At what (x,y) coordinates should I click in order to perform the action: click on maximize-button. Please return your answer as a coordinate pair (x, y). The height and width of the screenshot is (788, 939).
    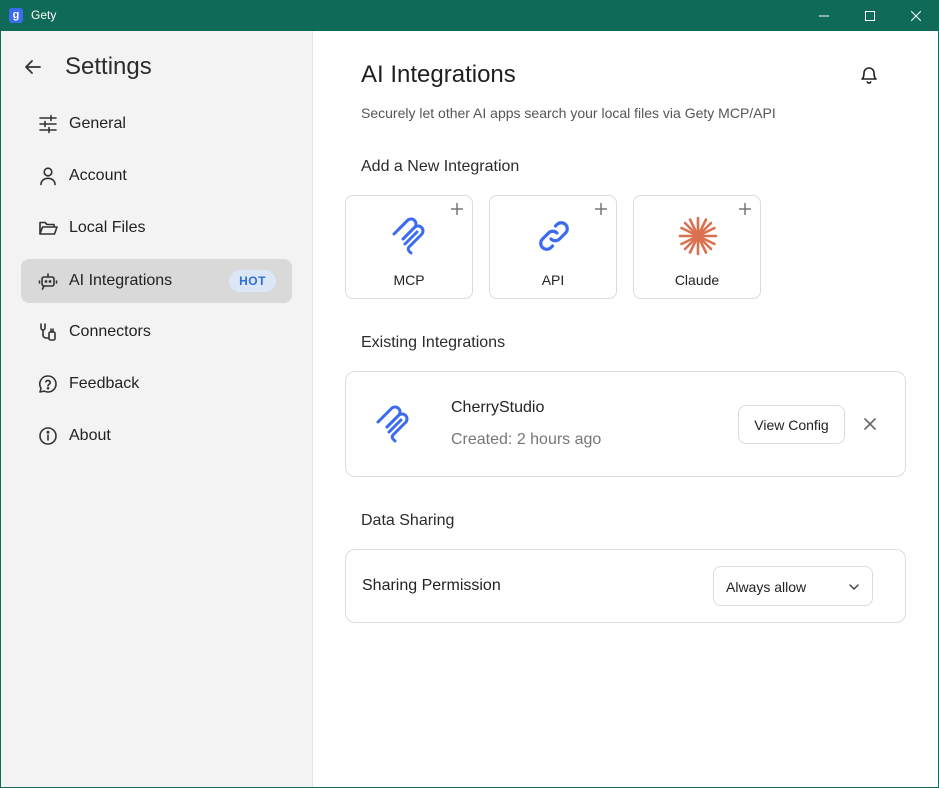
    Looking at the image, I should click on (870, 15).